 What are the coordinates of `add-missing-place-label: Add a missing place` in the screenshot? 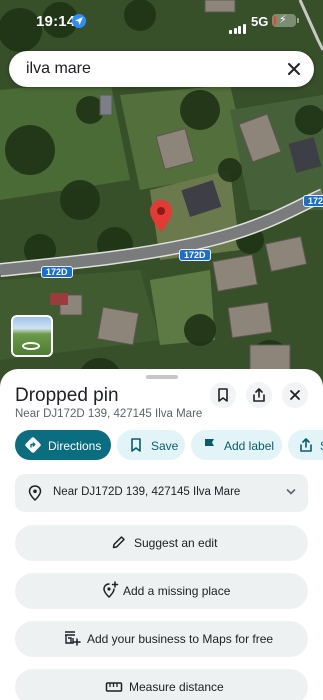 It's located at (177, 591).